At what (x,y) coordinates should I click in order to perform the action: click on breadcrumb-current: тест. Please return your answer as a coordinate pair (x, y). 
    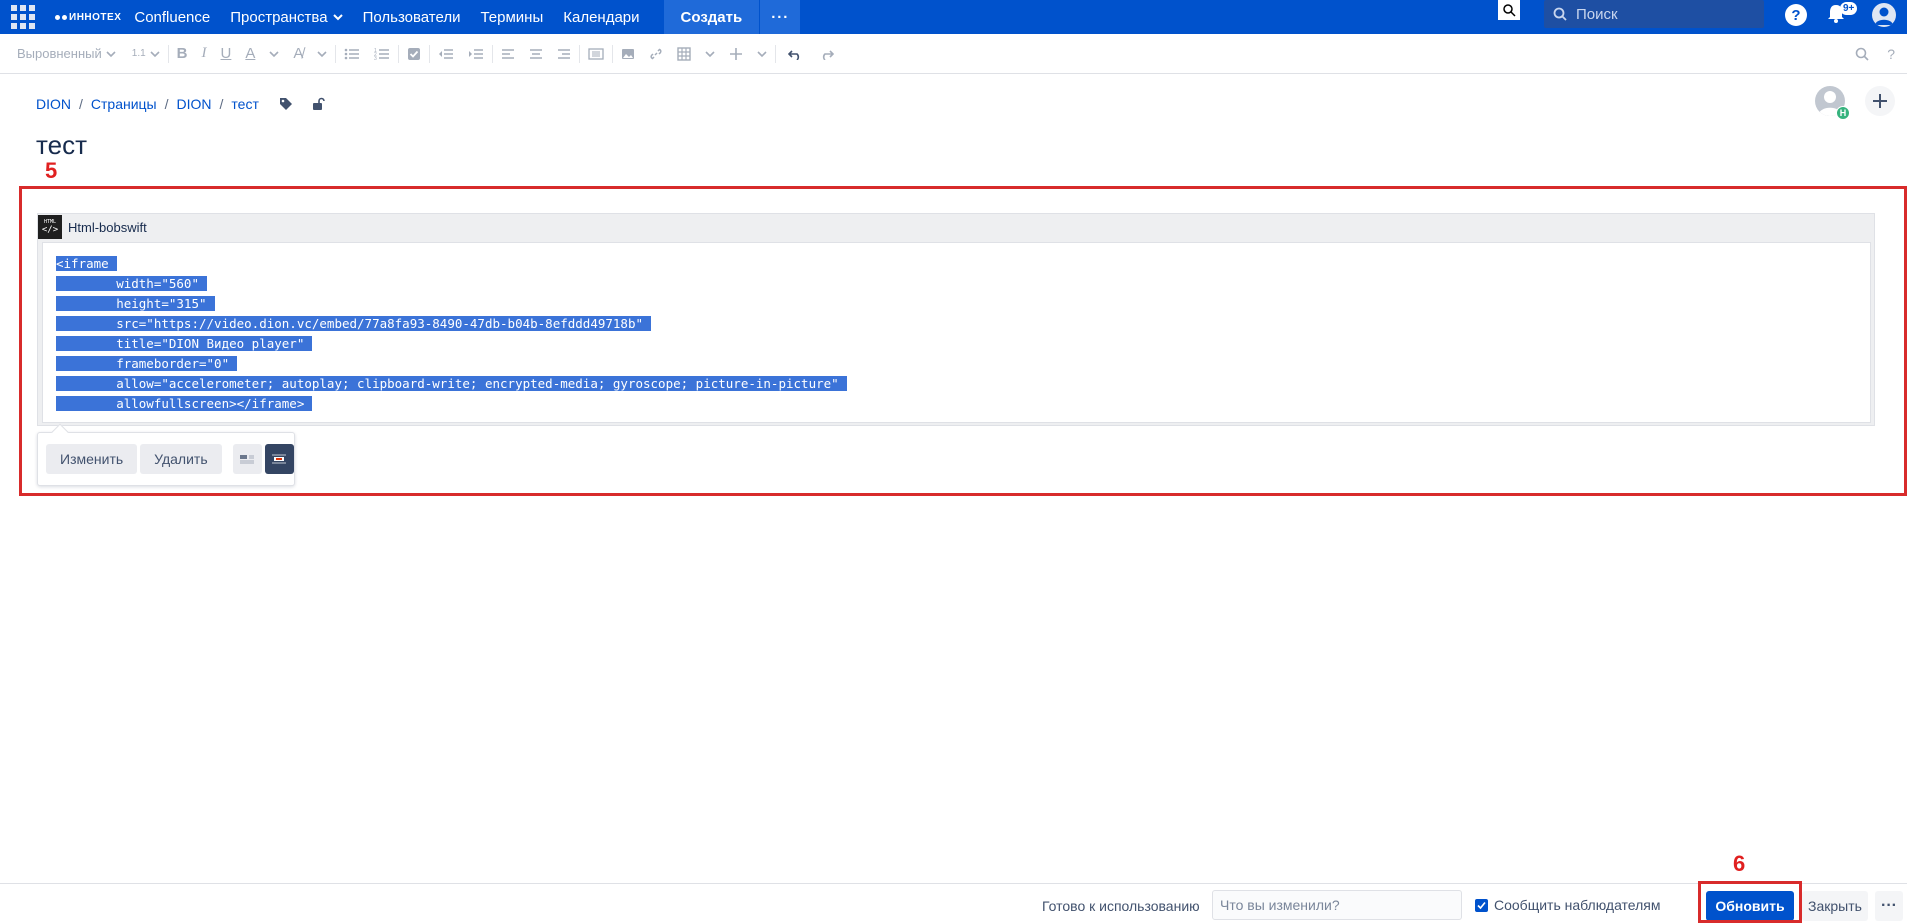
    Looking at the image, I should click on (244, 104).